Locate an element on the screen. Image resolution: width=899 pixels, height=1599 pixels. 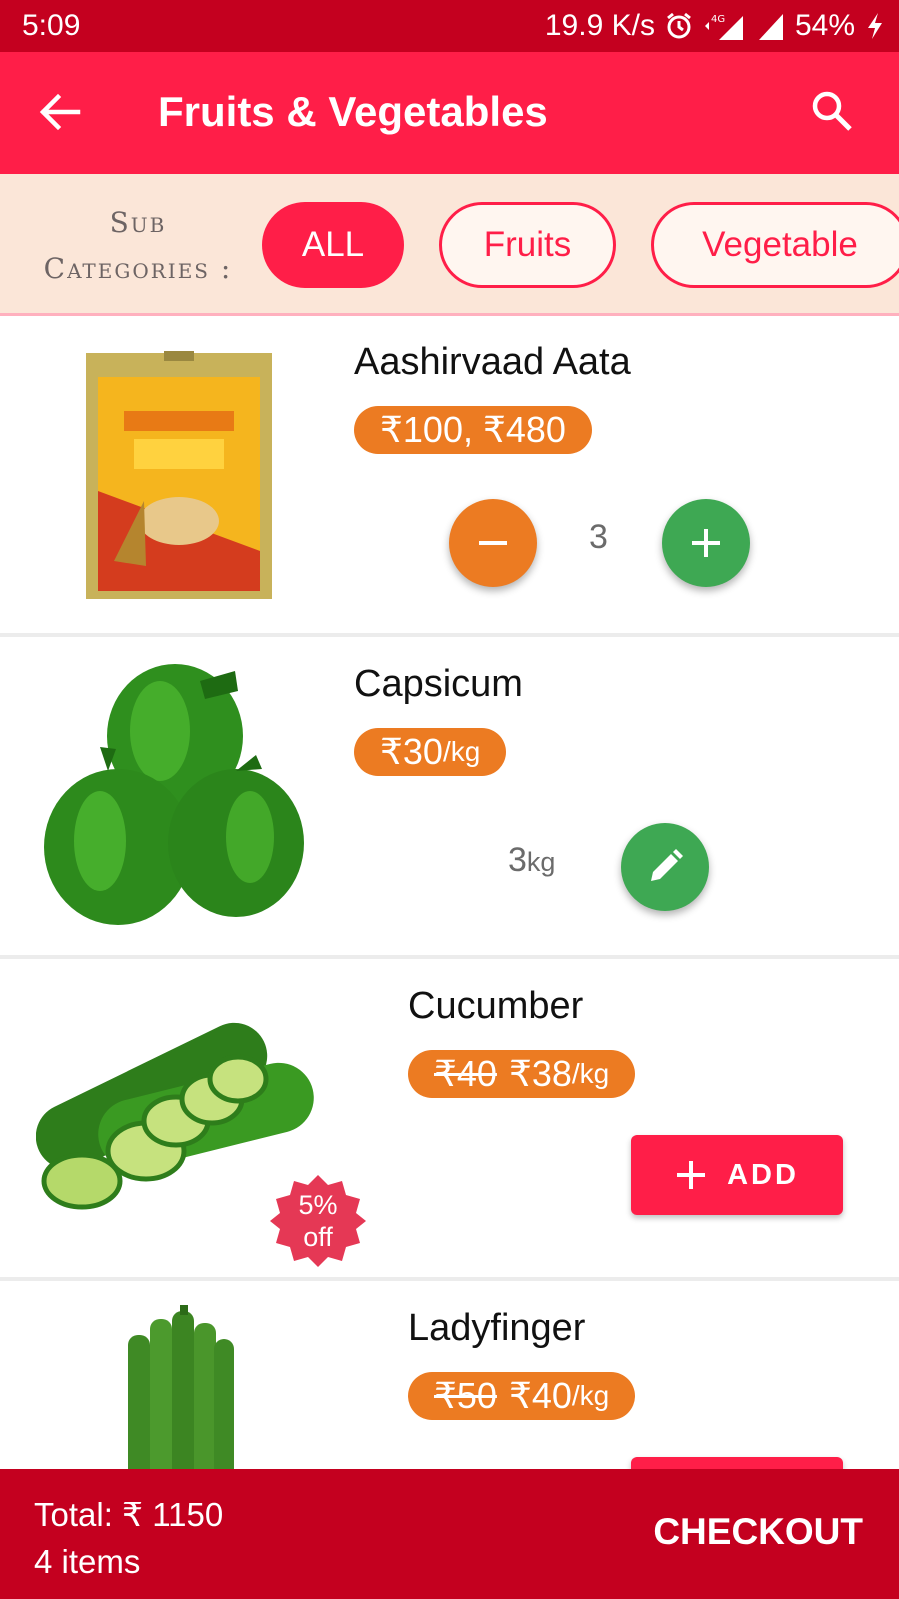
arrow-back-icon is located at coordinates (60, 112).